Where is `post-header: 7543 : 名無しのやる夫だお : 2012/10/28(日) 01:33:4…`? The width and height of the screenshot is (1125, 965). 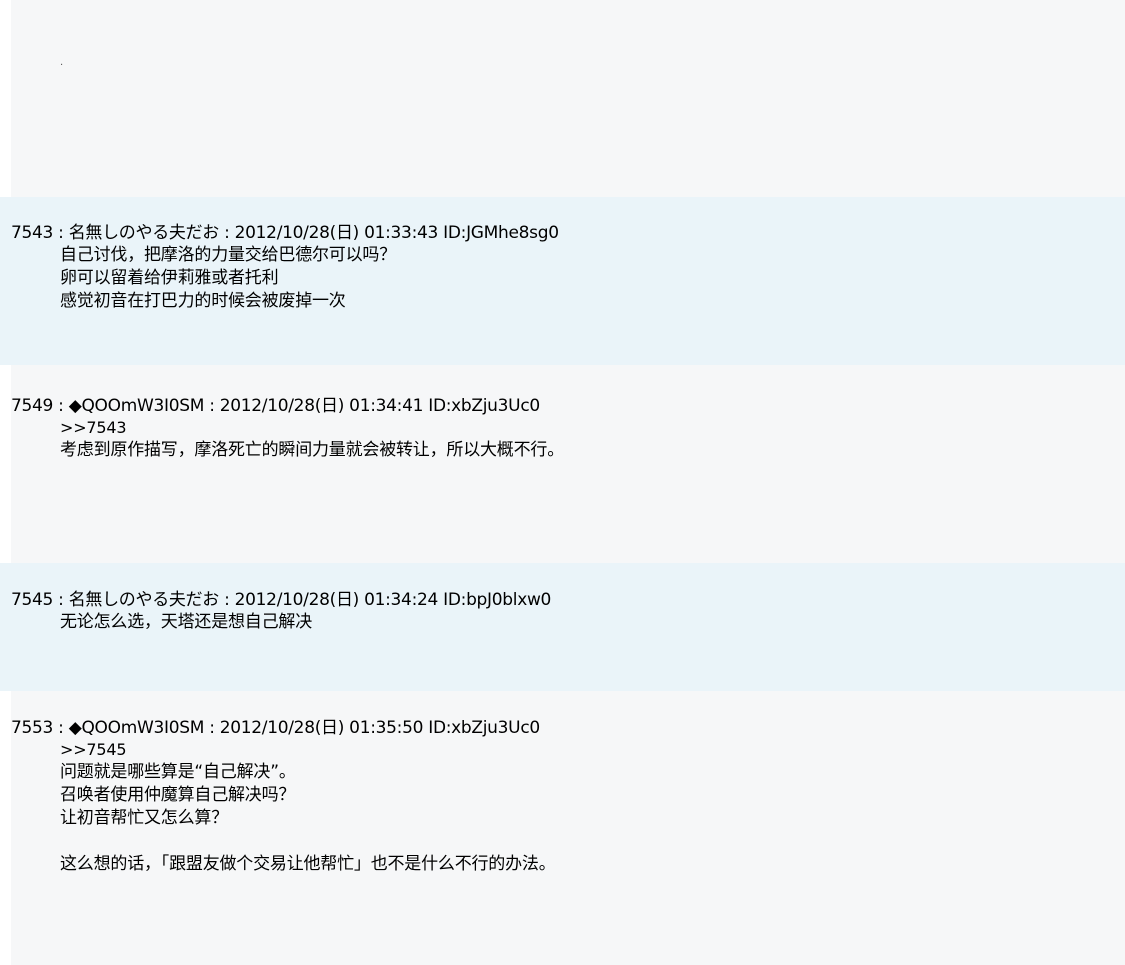 post-header: 7543 : 名無しのやる夫だお : 2012/10/28(日) 01:33:4… is located at coordinates (285, 233).